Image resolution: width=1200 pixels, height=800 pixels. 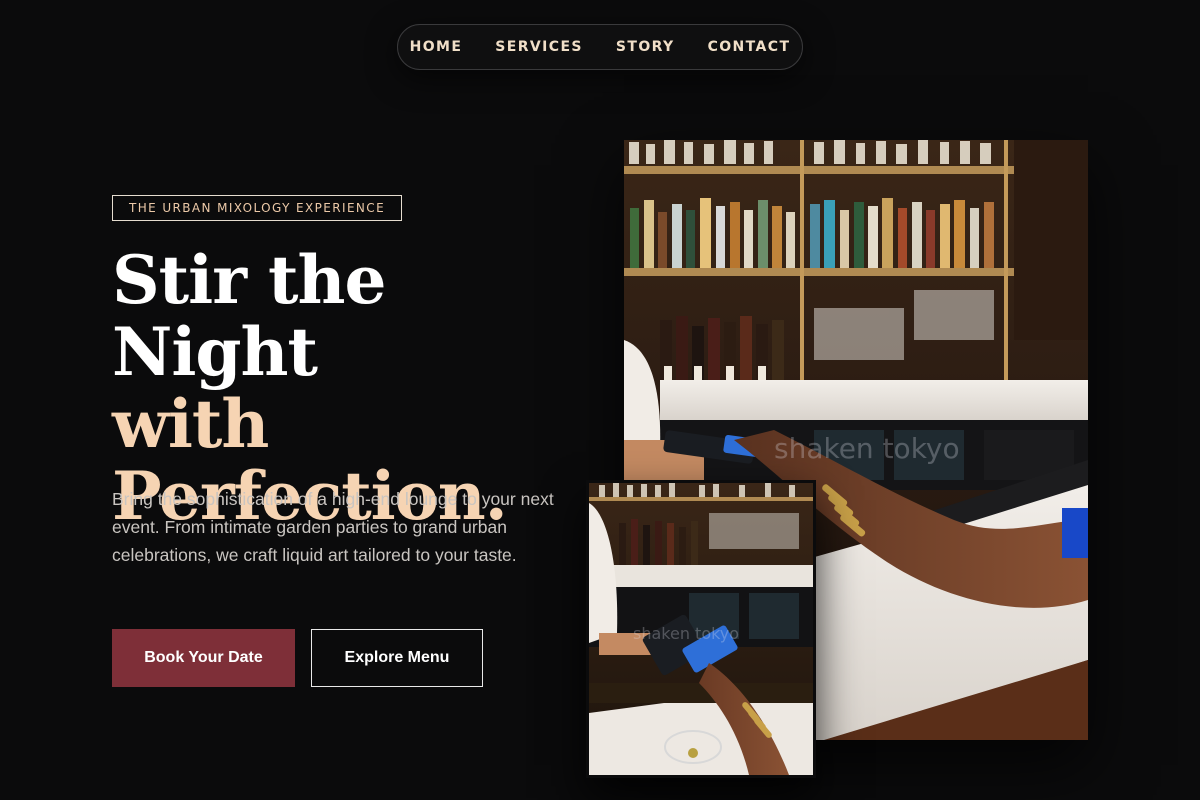 What do you see at coordinates (645, 47) in the screenshot?
I see `nav-story-link: STORY` at bounding box center [645, 47].